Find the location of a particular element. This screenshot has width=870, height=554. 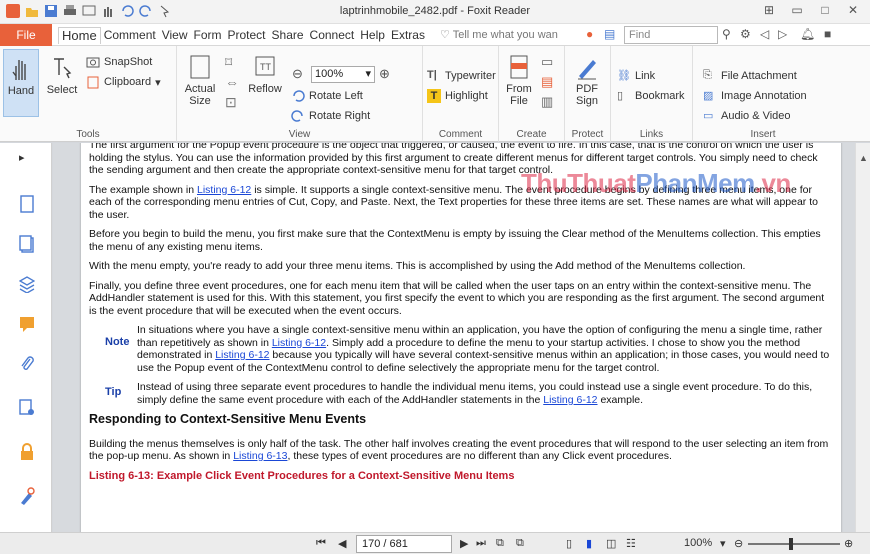

snapshot-button: SnapShot is located at coordinates (119, 62).